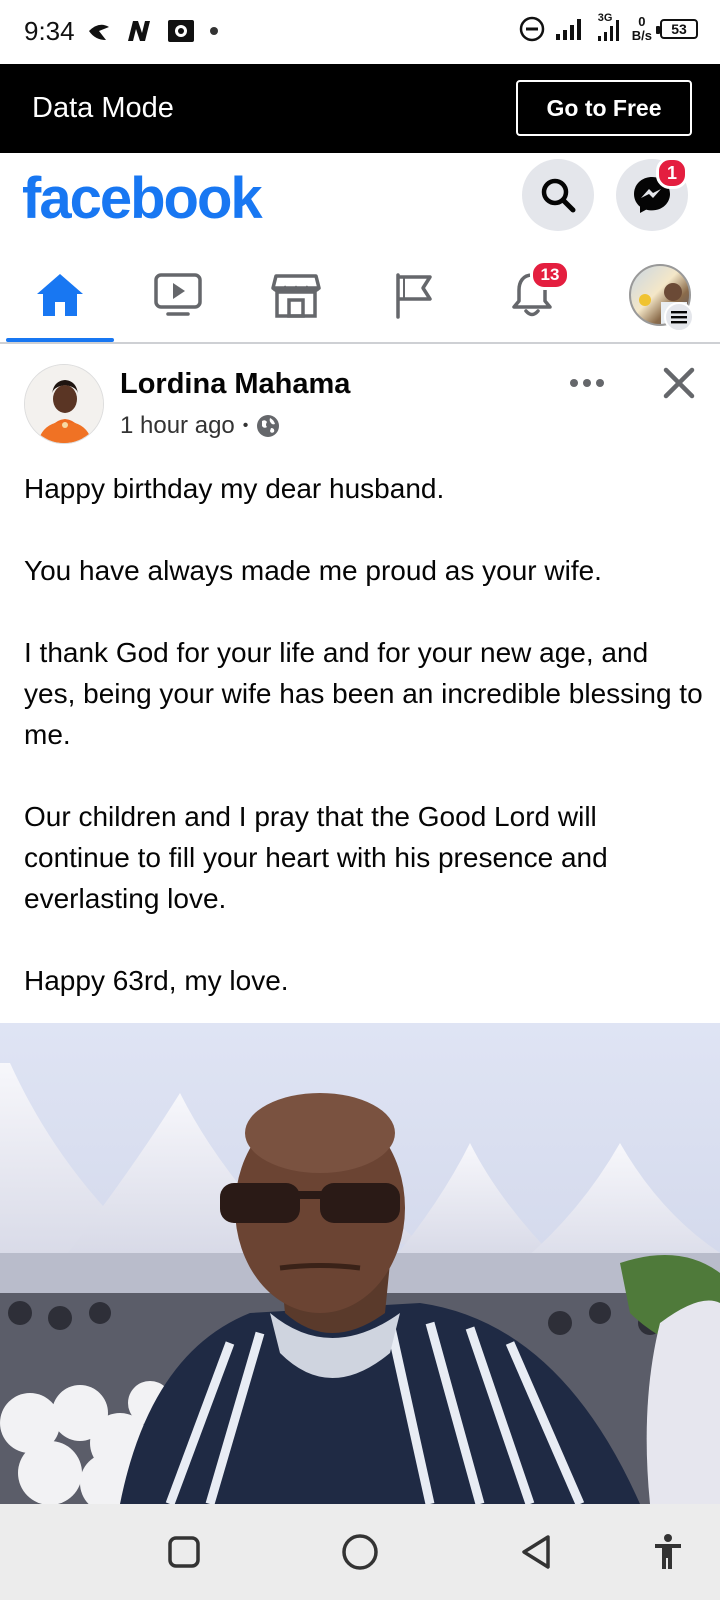  I want to click on go-to-free-button: Go to Free, so click(604, 108).